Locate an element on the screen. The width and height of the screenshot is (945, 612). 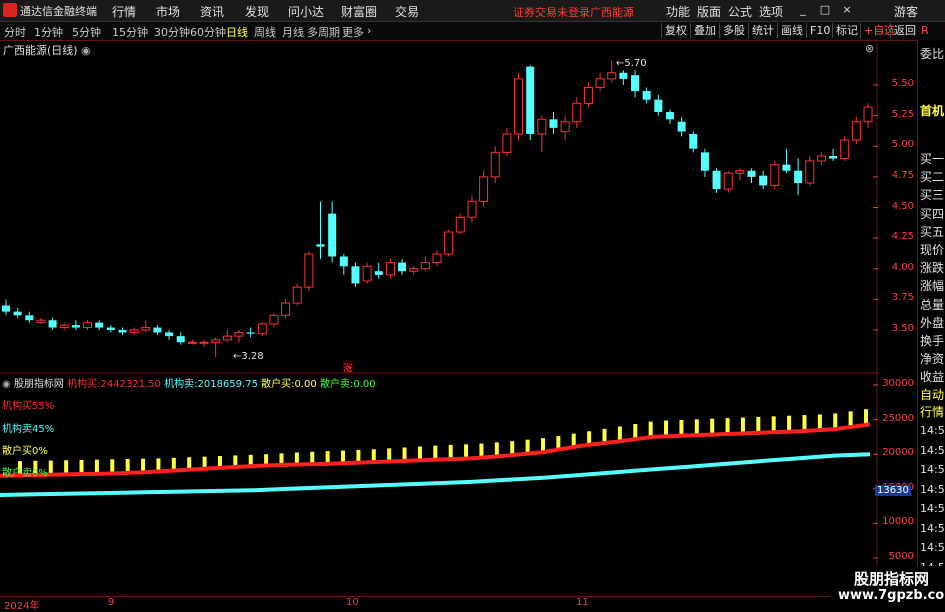
overlay-button: 叠加 is located at coordinates (704, 30).